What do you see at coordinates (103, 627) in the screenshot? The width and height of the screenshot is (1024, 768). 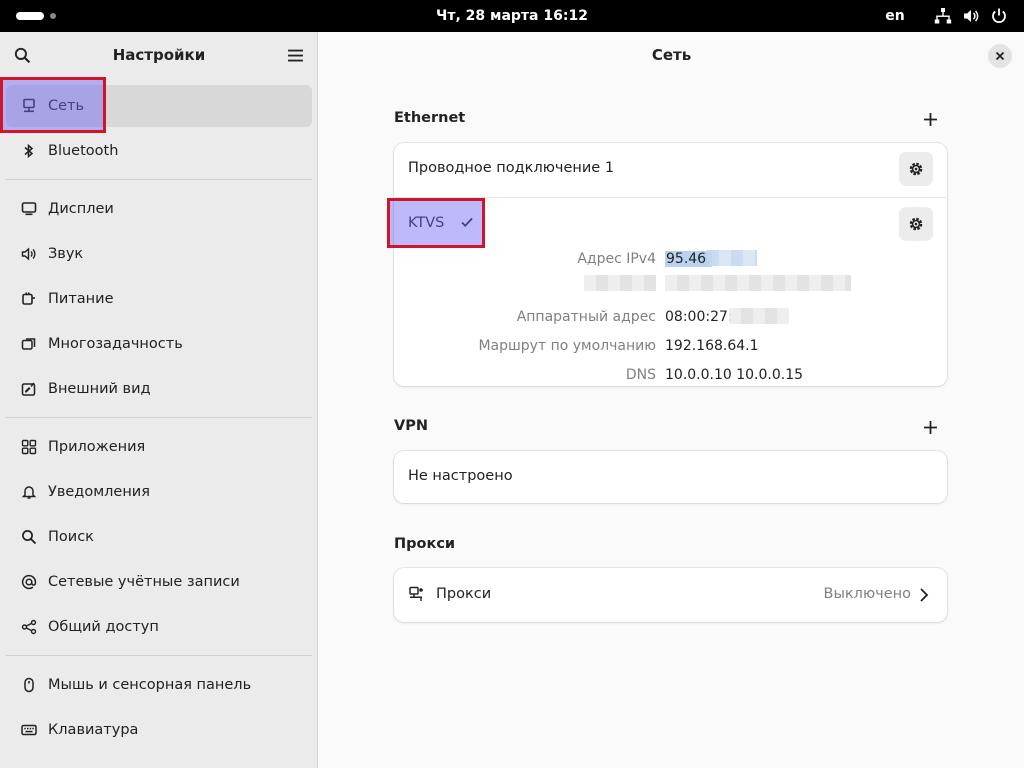 I see `sidebar-item-label: Общий доступ` at bounding box center [103, 627].